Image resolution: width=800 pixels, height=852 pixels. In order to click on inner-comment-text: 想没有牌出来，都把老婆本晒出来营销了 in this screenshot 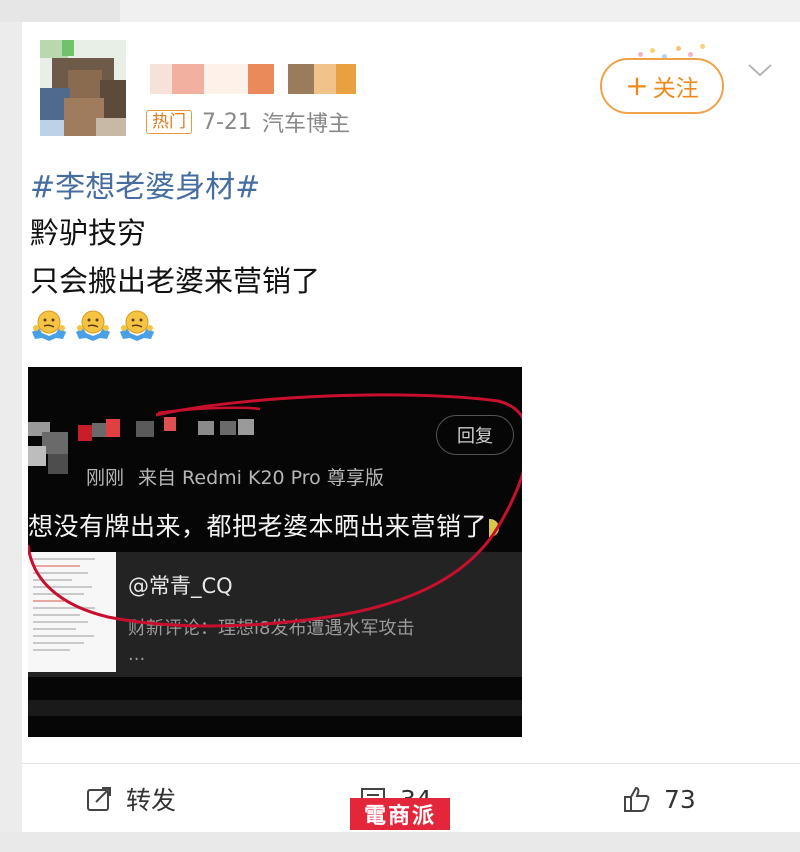, I will do `click(264, 525)`.